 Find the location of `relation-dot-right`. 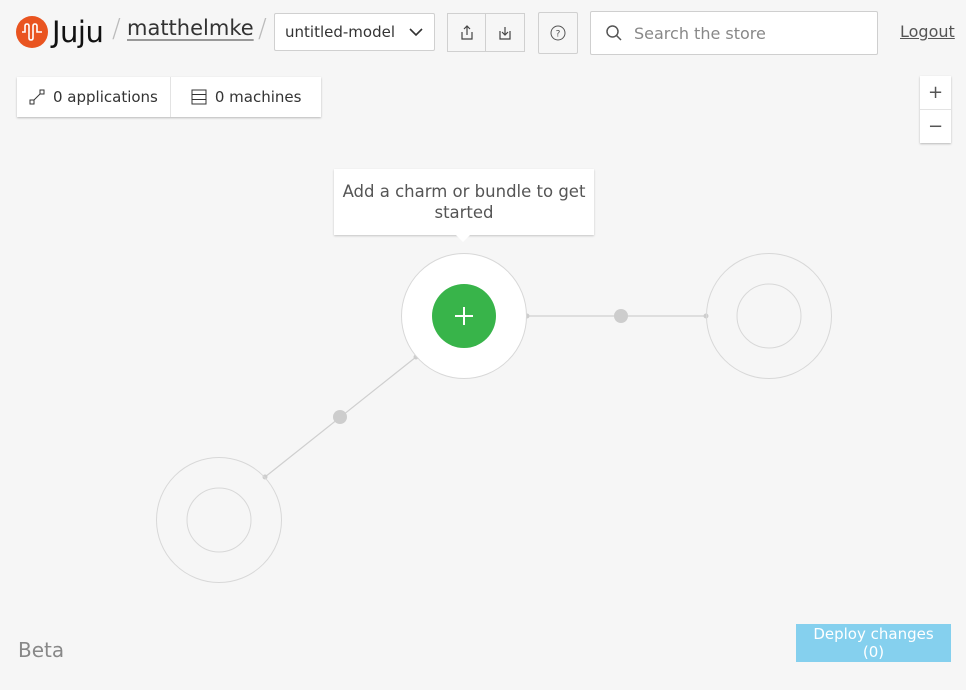

relation-dot-right is located at coordinates (621, 316).